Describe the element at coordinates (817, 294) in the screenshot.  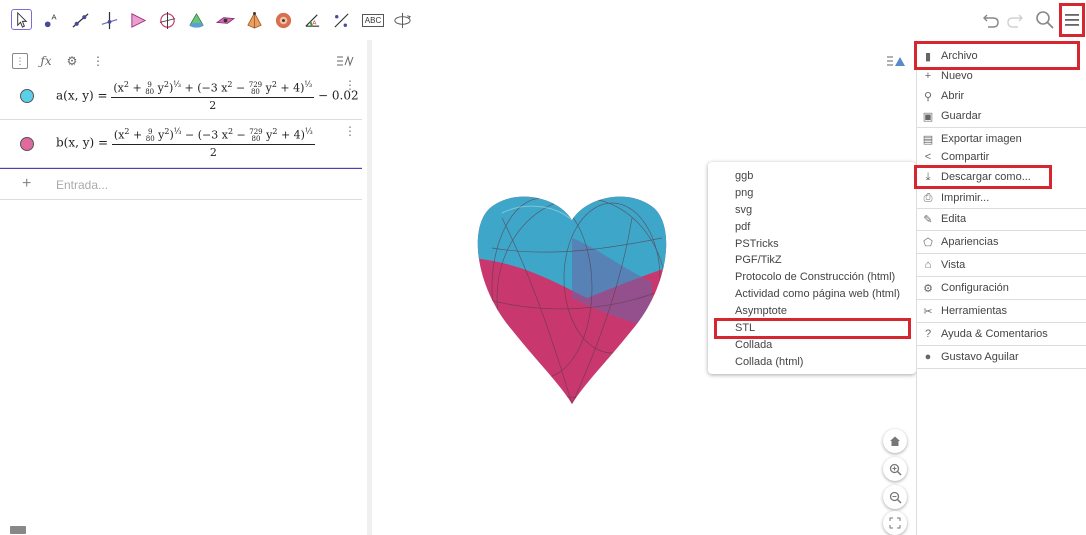
I see `download-web-activity: Actividad como página web (html)` at that location.